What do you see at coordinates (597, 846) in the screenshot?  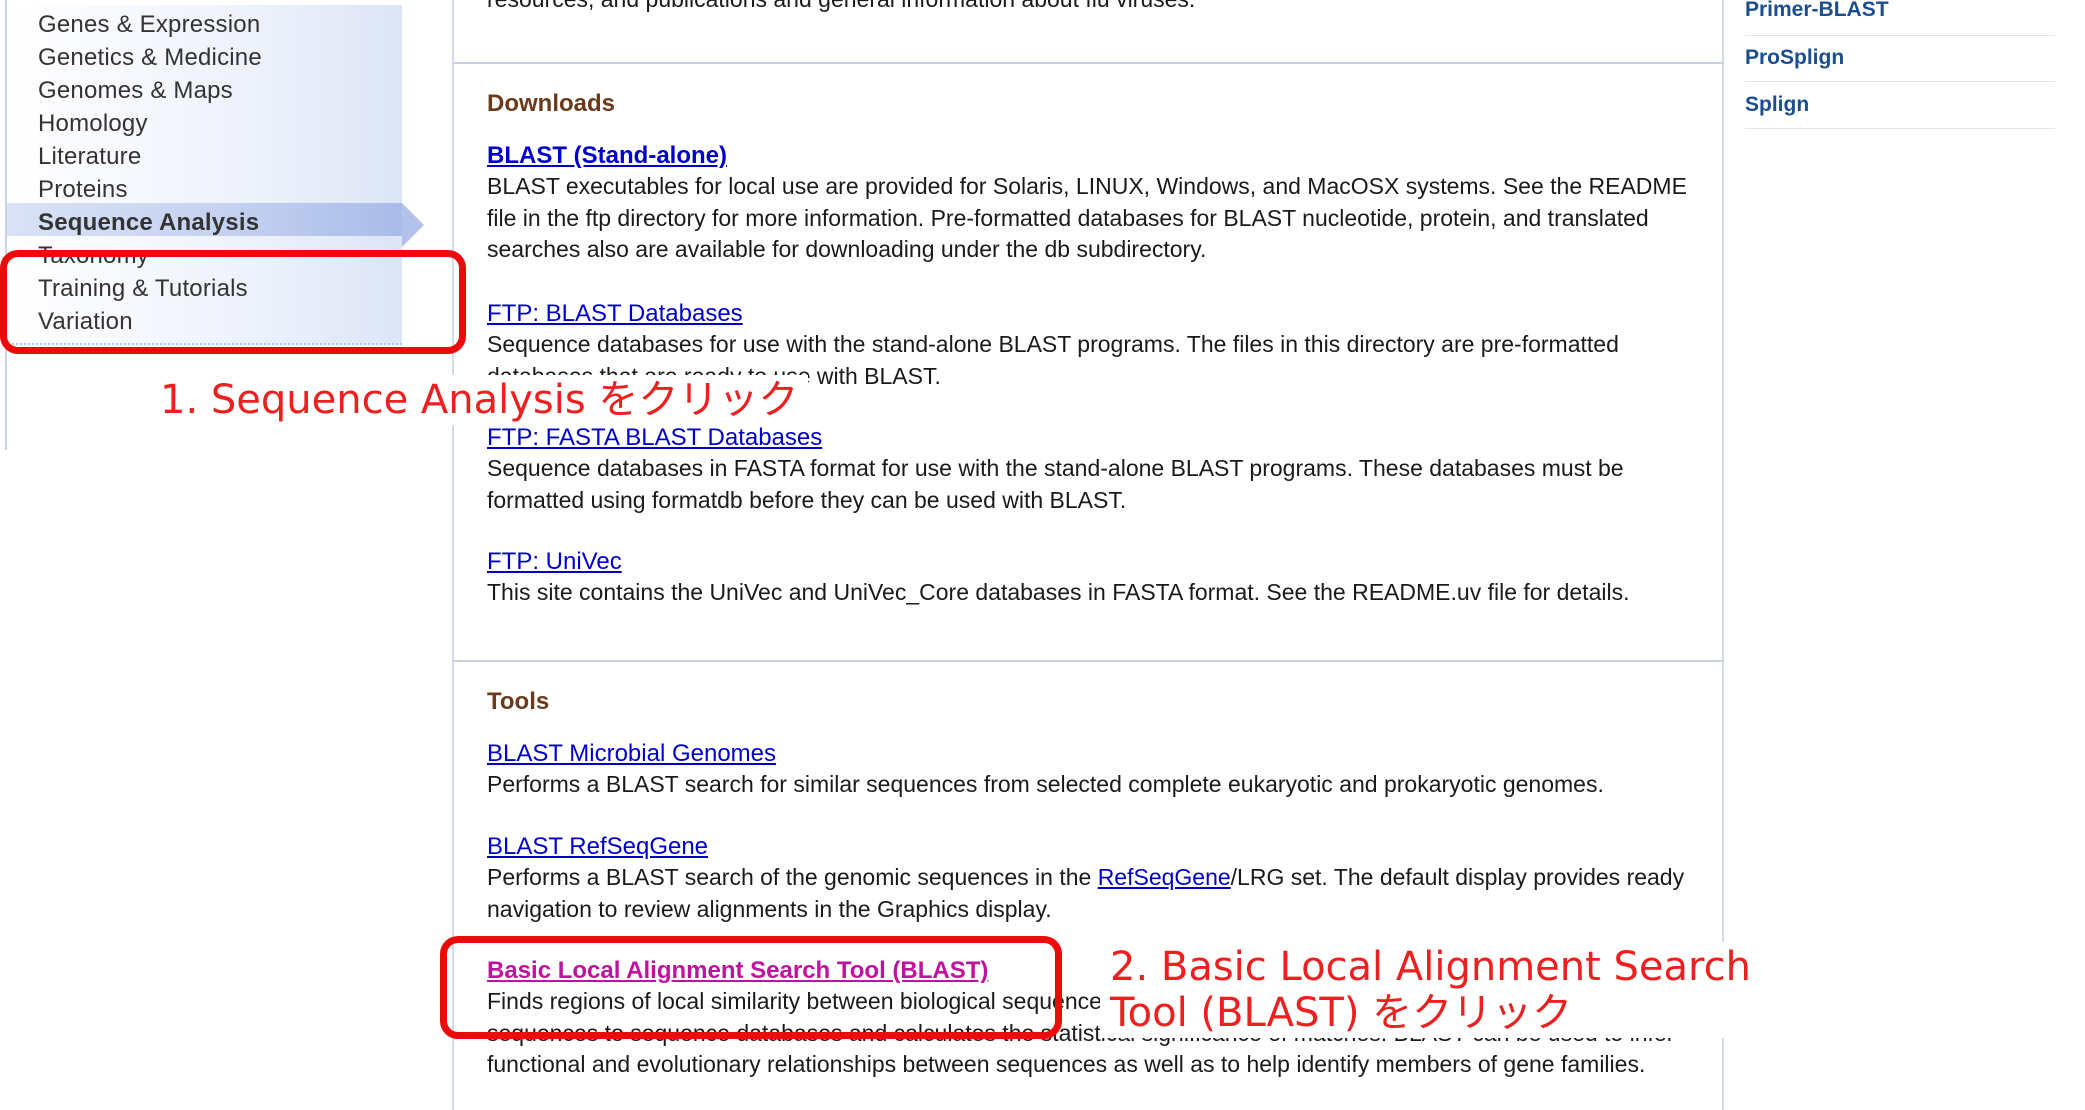 I see `blast-refseqgene-link: BLAST RefSeqGene` at bounding box center [597, 846].